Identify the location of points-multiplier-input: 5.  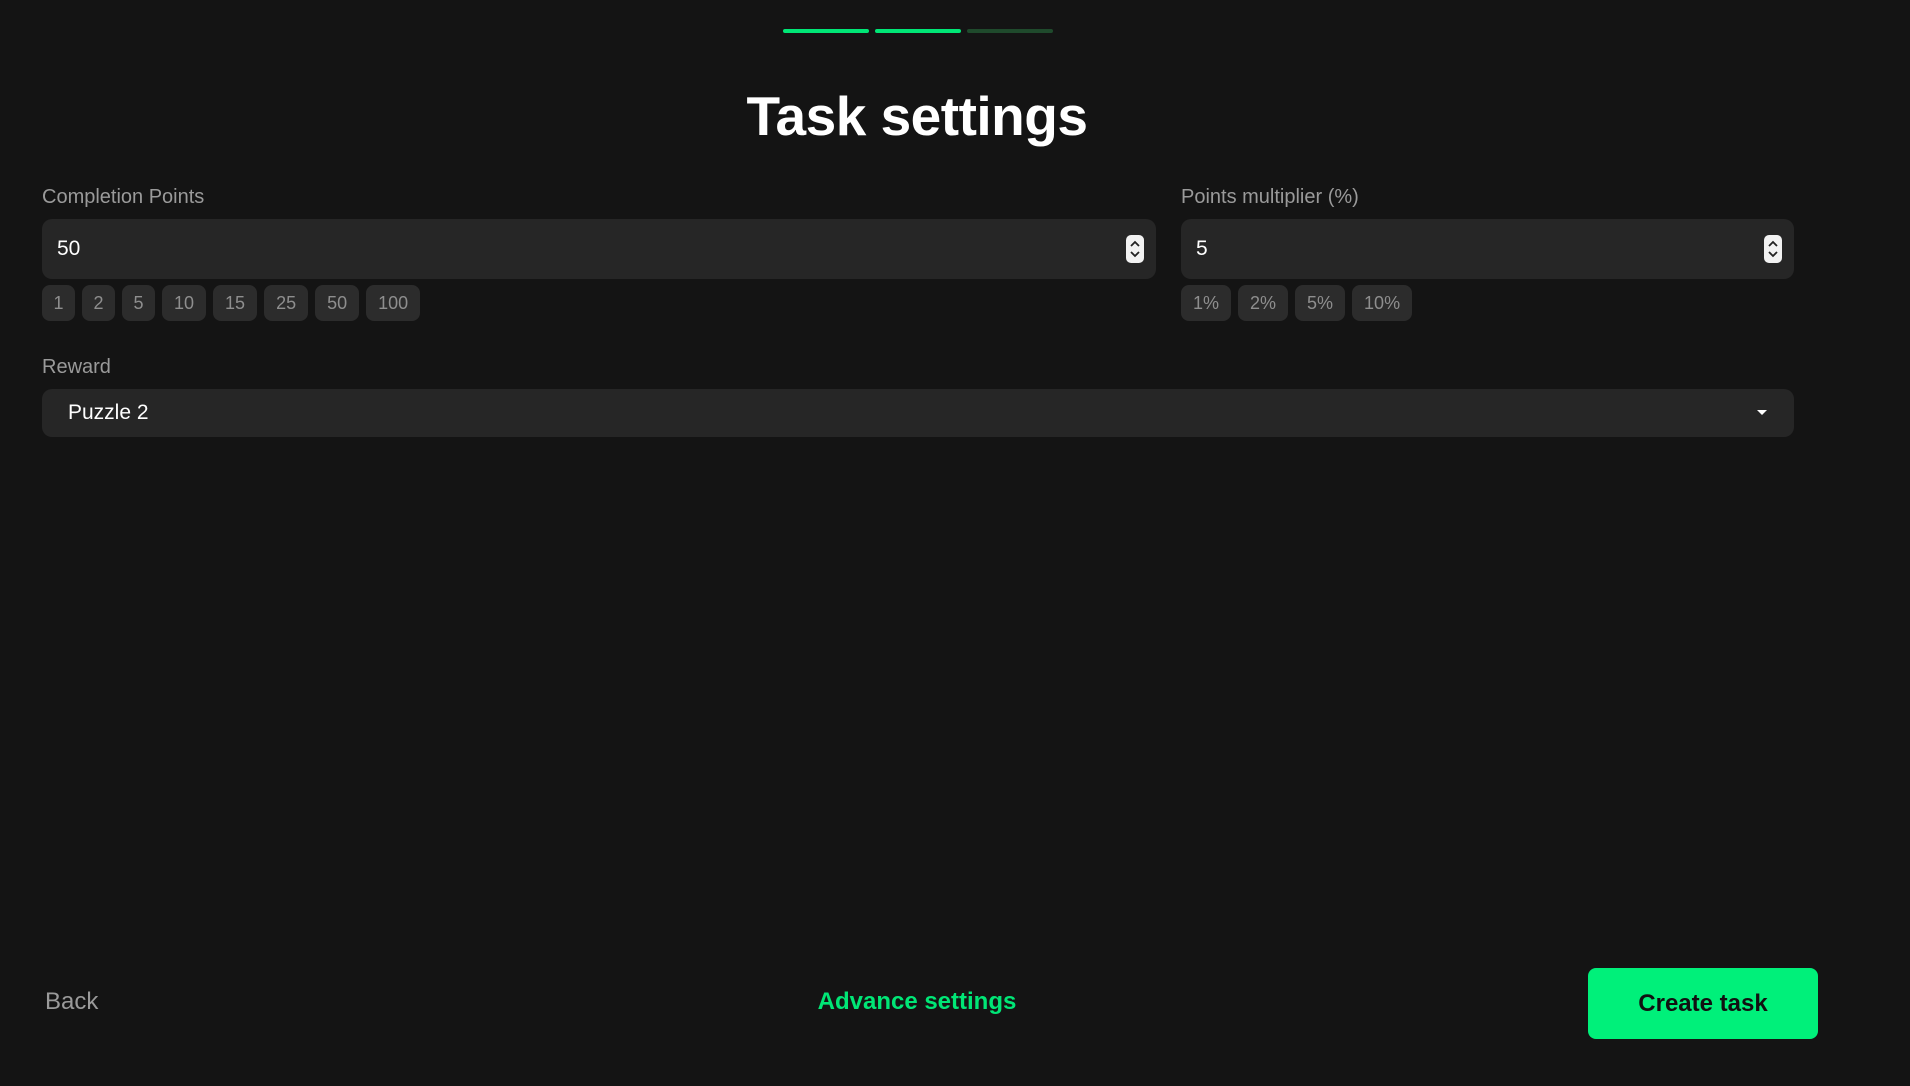
(1487, 249).